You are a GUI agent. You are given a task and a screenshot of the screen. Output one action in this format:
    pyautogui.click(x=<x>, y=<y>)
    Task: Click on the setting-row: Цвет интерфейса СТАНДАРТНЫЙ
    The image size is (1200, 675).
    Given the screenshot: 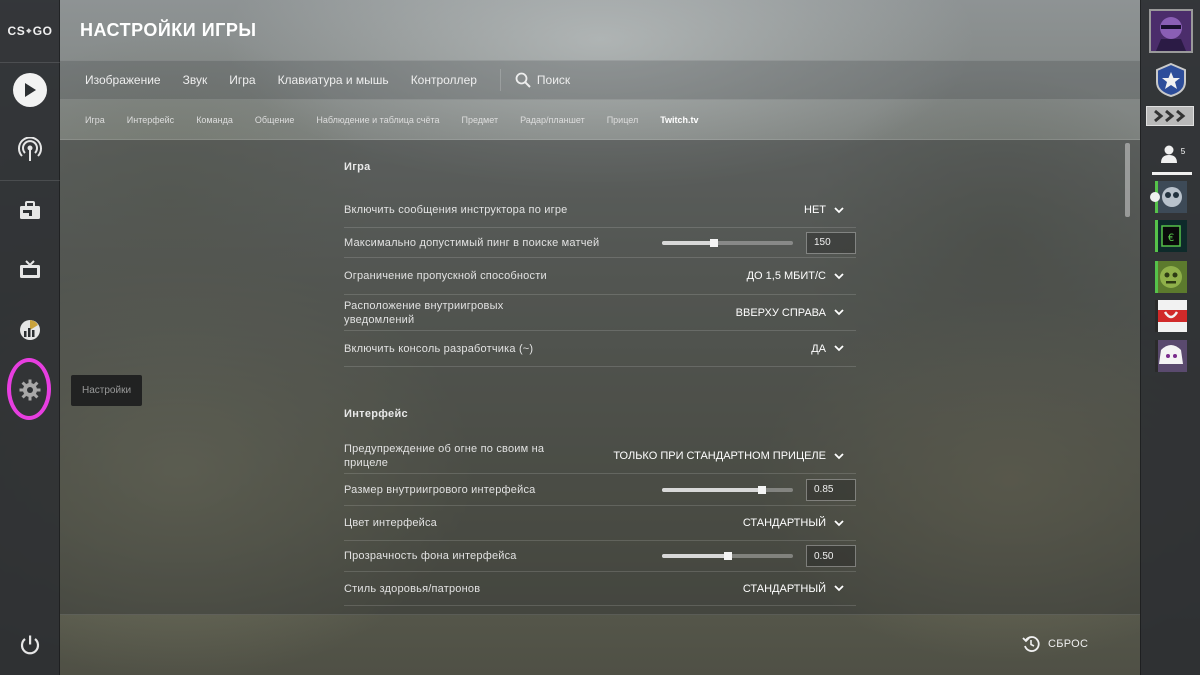 What is the action you would take?
    pyautogui.click(x=600, y=523)
    